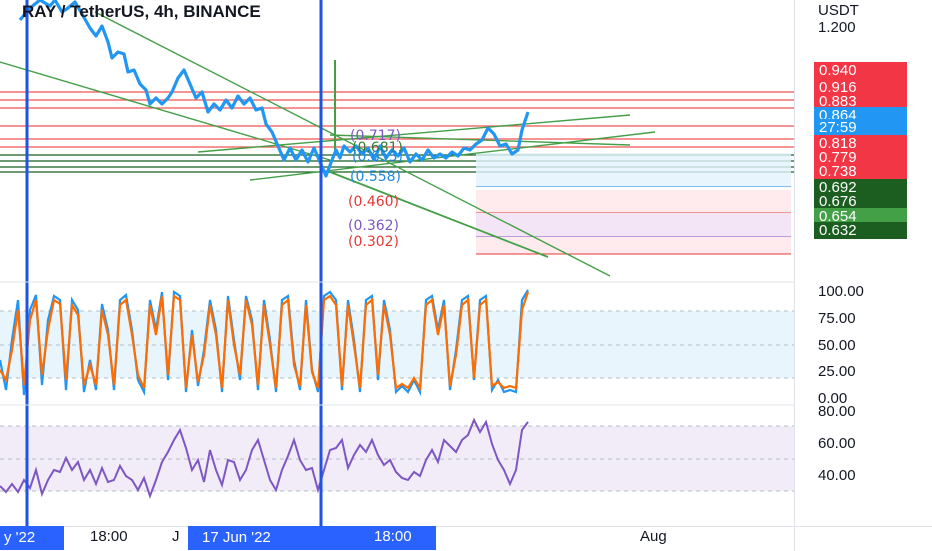  What do you see at coordinates (860, 230) in the screenshot?
I see `price-tag: 0.632` at bounding box center [860, 230].